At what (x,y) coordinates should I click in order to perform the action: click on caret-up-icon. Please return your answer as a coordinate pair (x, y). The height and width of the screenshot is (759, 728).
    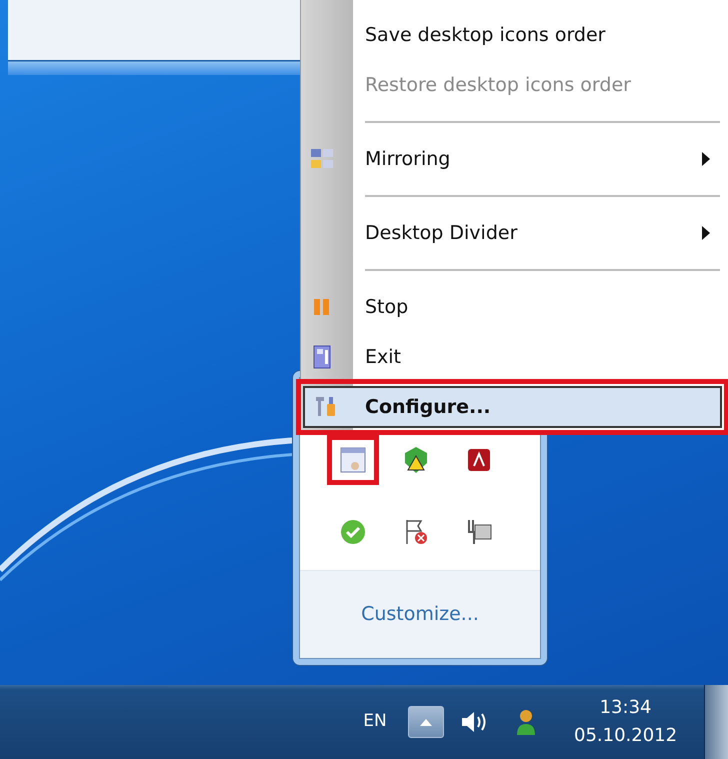
    Looking at the image, I should click on (426, 722).